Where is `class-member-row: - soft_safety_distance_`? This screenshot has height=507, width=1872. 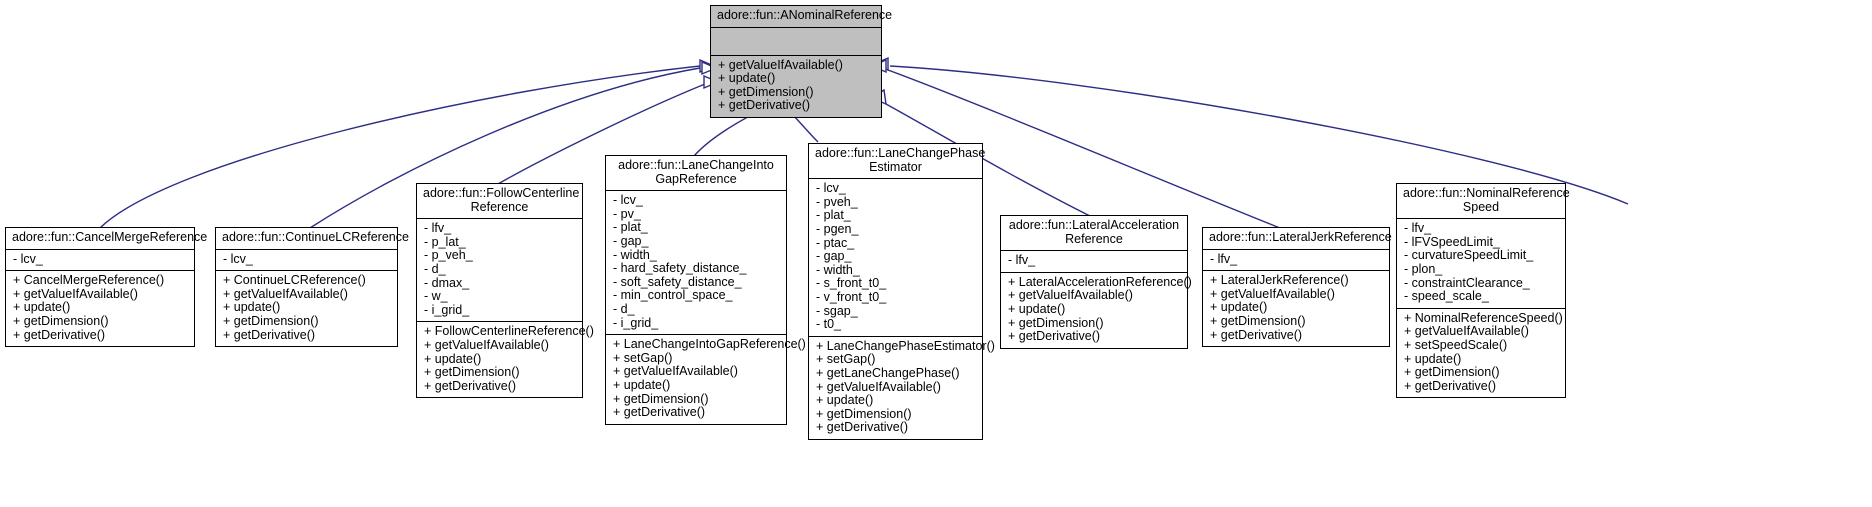
class-member-row: - soft_safety_distance_ is located at coordinates (677, 281).